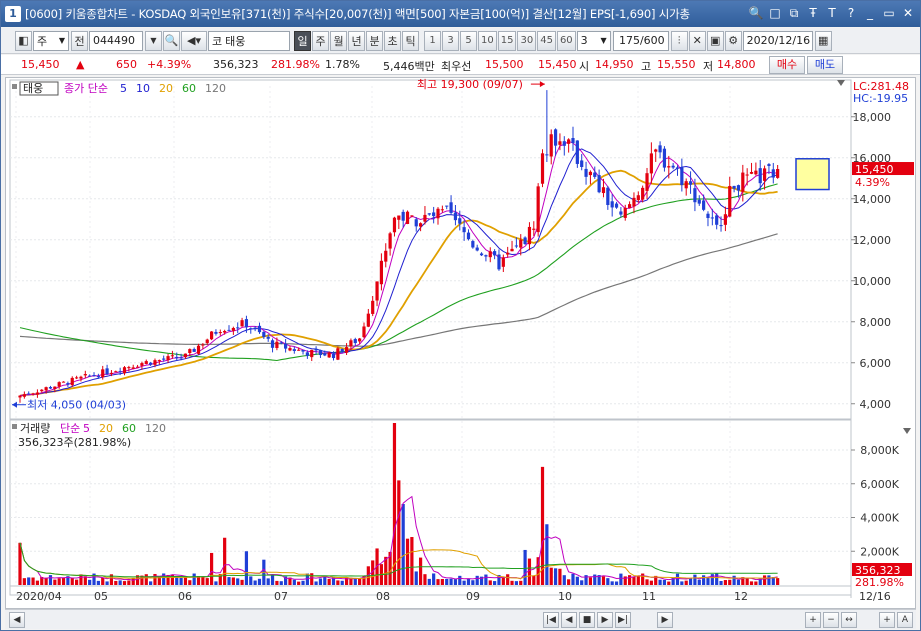 The width and height of the screenshot is (921, 631). What do you see at coordinates (23, 40) in the screenshot?
I see `chart-layout-icon: ◧` at bounding box center [23, 40].